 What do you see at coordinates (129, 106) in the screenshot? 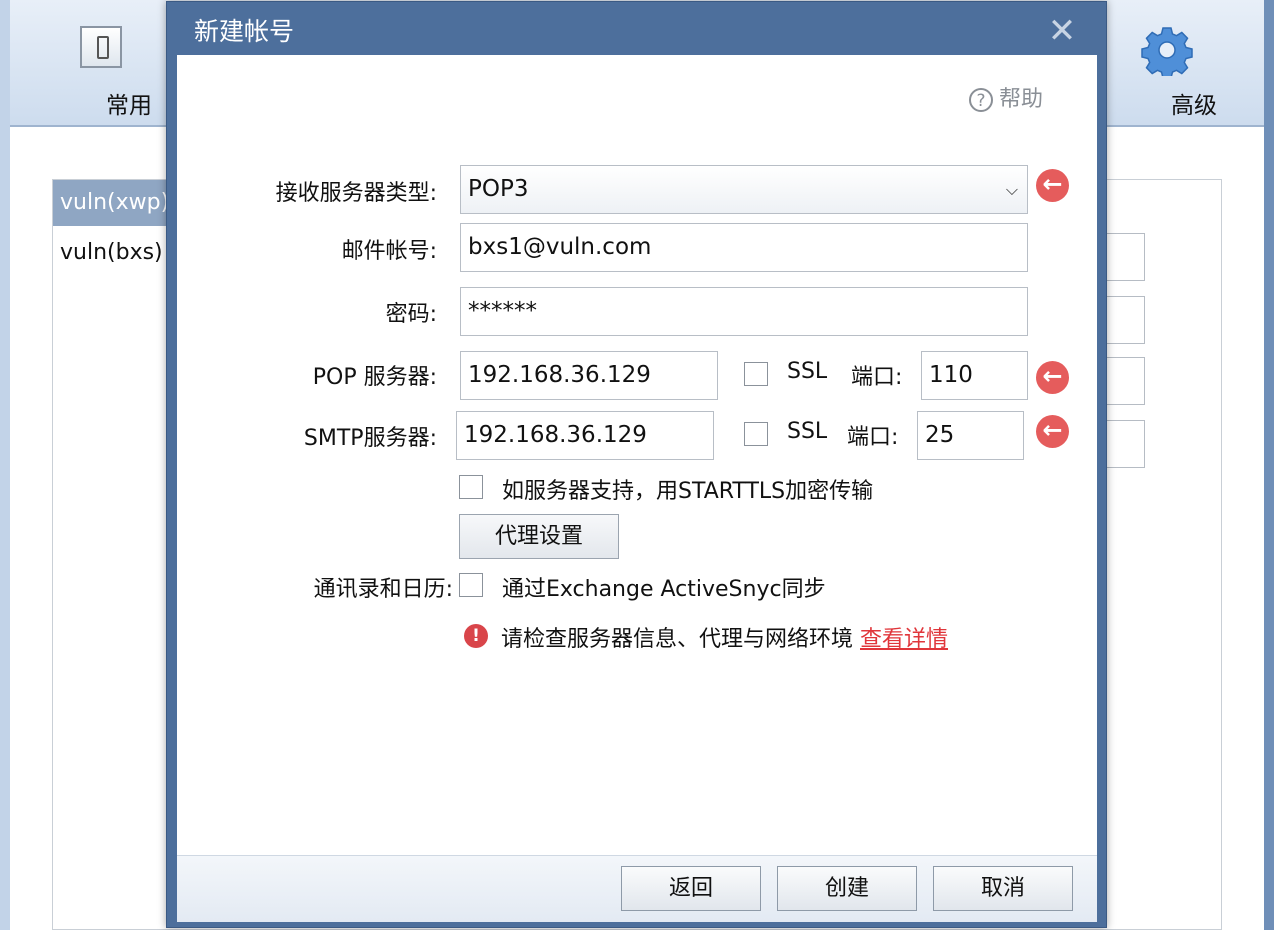
I see `toolbar-general-label: 常用` at bounding box center [129, 106].